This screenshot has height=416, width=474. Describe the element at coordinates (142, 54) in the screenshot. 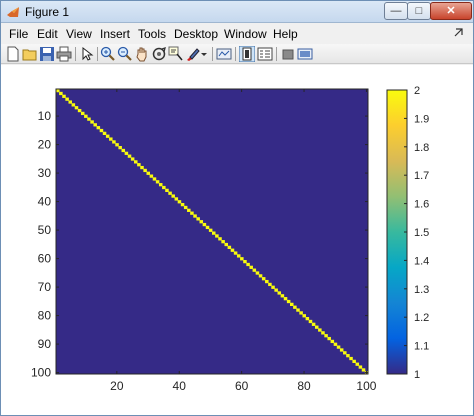

I see `pan-hand-icon` at that location.